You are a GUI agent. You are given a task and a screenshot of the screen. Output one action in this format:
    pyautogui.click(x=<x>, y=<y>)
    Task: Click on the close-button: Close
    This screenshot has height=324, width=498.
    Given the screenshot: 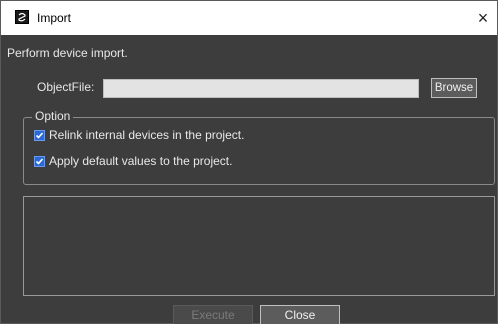 What is the action you would take?
    pyautogui.click(x=300, y=314)
    